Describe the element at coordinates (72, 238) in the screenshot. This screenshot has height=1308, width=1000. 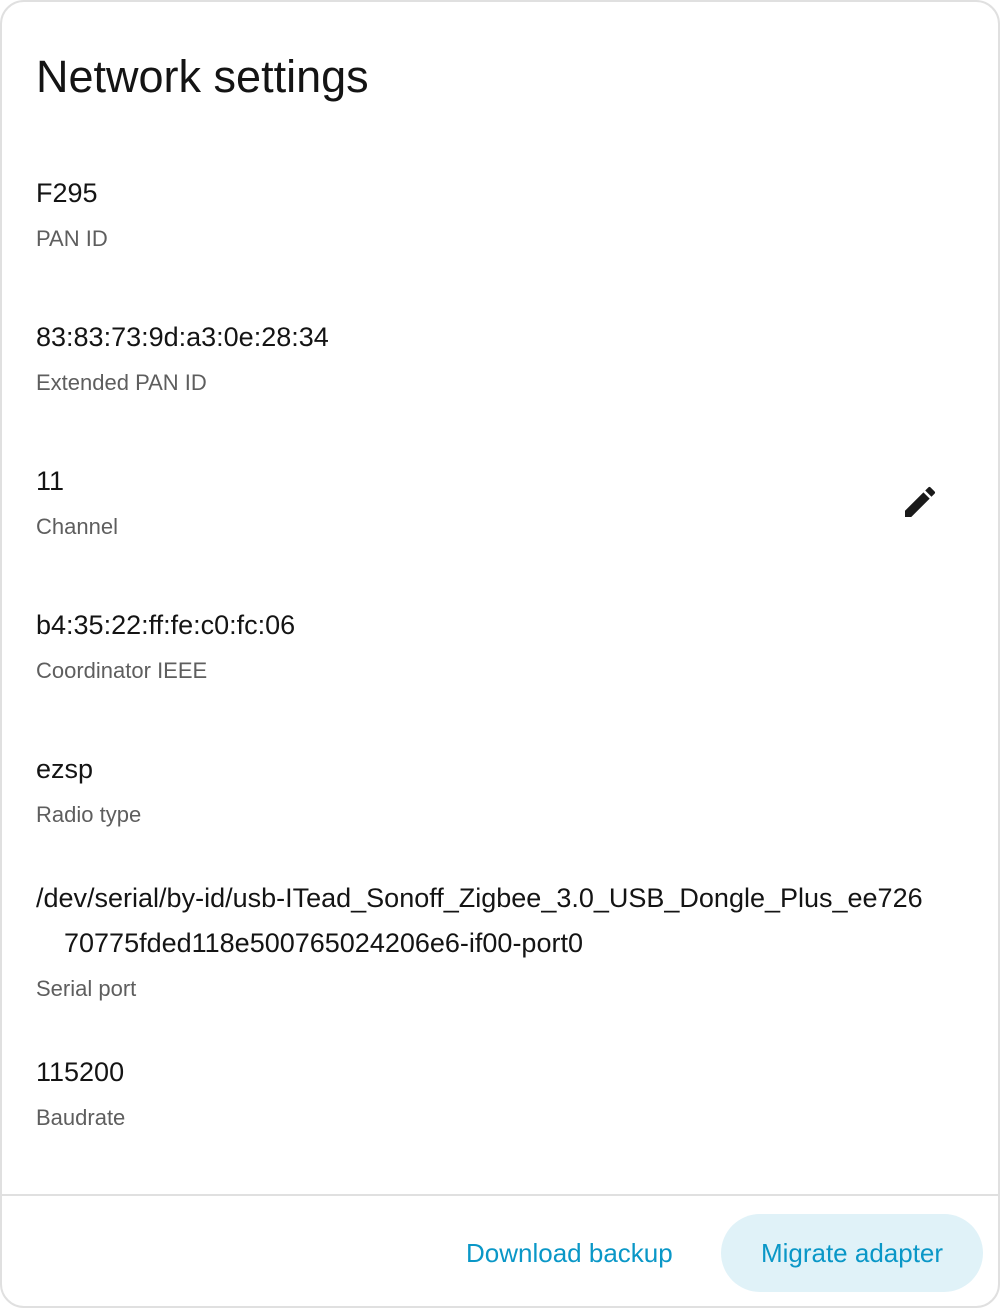
I see `setting-label: PAN ID` at that location.